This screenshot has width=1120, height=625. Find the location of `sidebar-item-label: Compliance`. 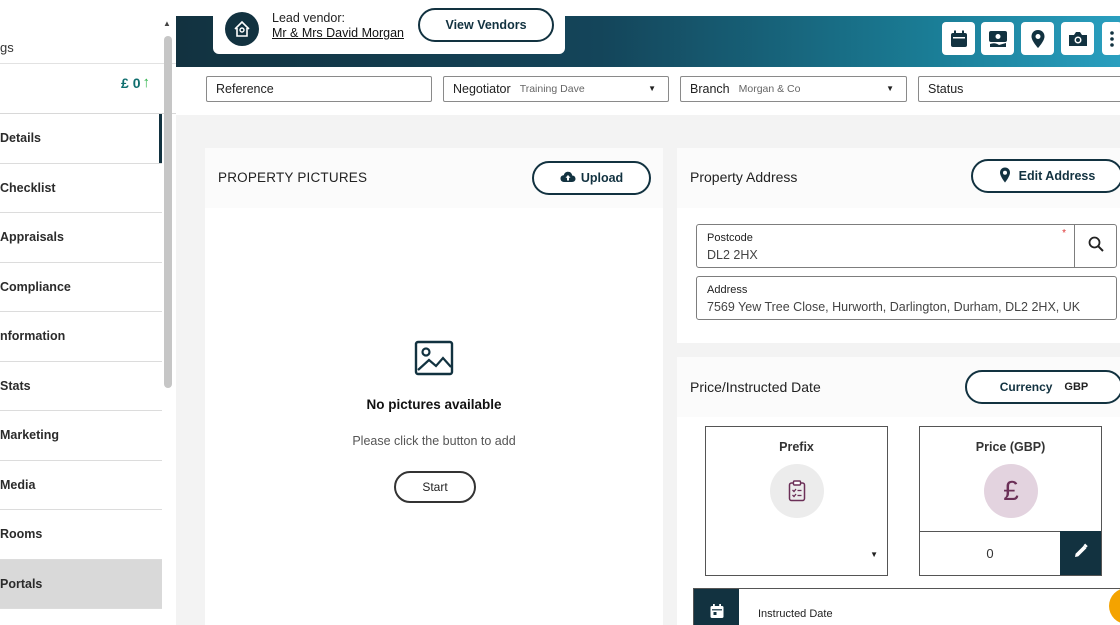

sidebar-item-label: Compliance is located at coordinates (35, 286).